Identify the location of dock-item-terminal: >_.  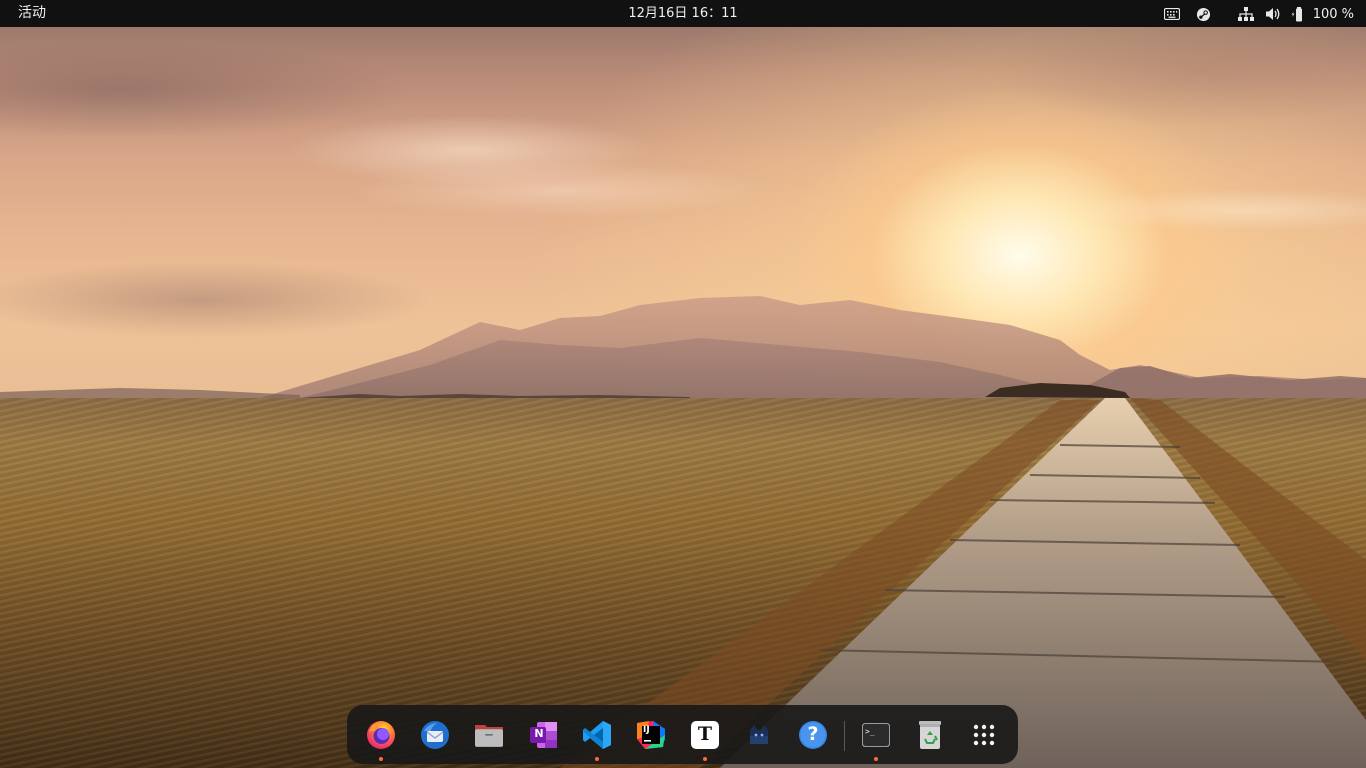
(876, 738).